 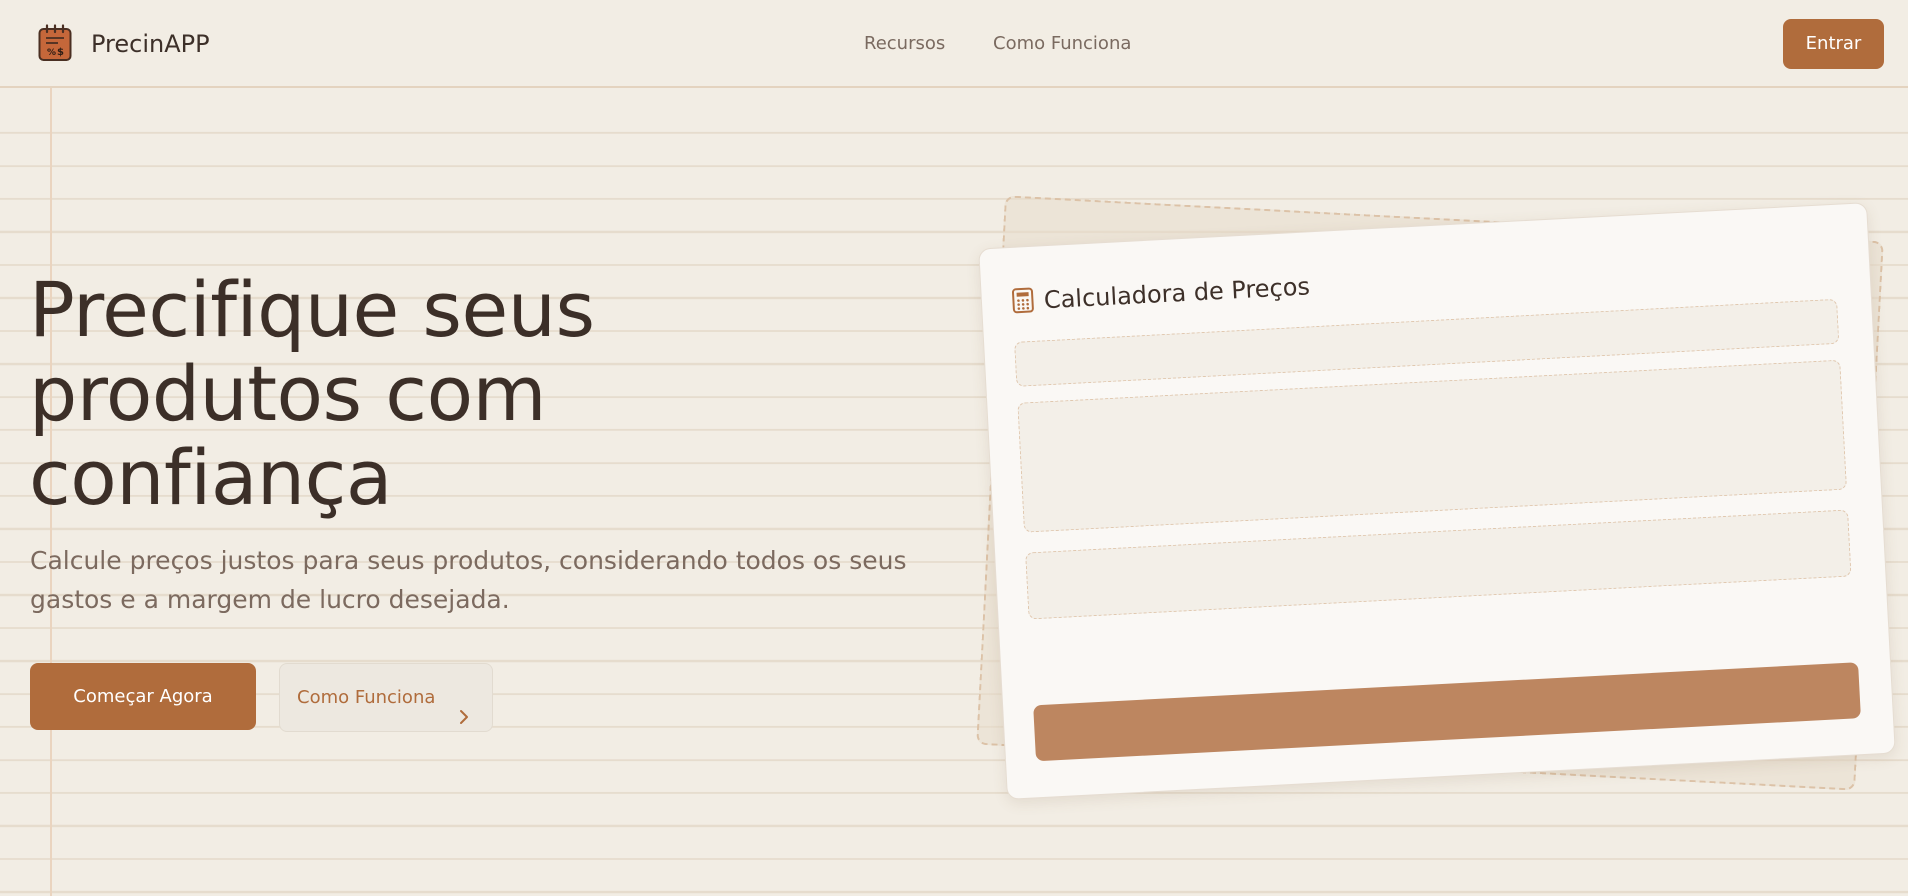 I want to click on how-it-works-label: Como Funciona, so click(x=366, y=697).